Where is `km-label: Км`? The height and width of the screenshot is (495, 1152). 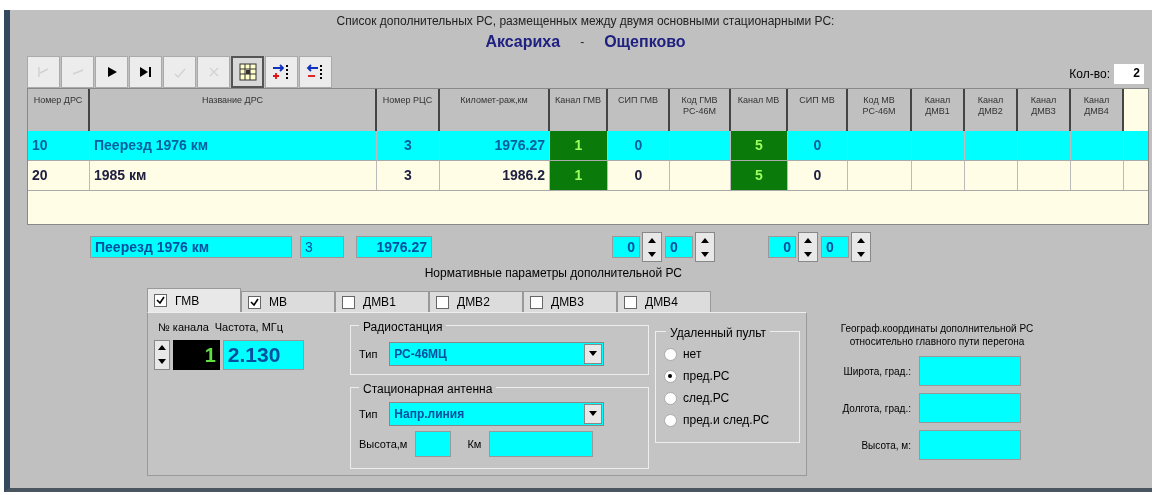
km-label: Км is located at coordinates (474, 444).